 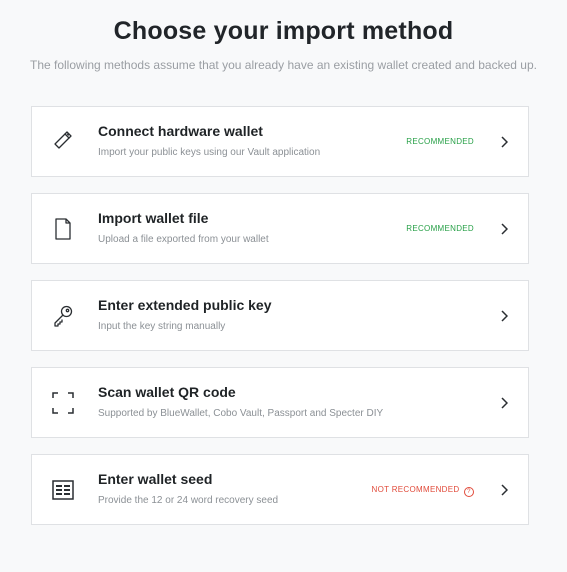 What do you see at coordinates (185, 305) in the screenshot?
I see `method-name: Enter extended public key` at bounding box center [185, 305].